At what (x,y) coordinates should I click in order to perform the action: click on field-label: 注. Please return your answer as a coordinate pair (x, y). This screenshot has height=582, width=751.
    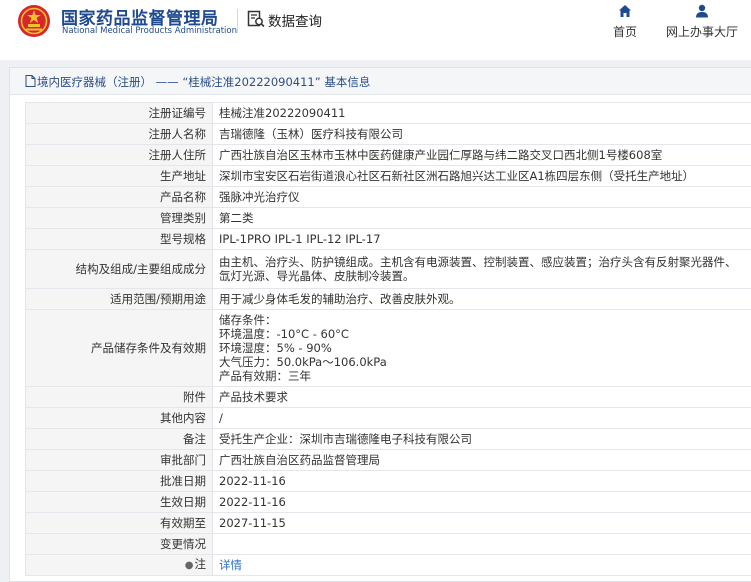
    Looking at the image, I should click on (200, 564).